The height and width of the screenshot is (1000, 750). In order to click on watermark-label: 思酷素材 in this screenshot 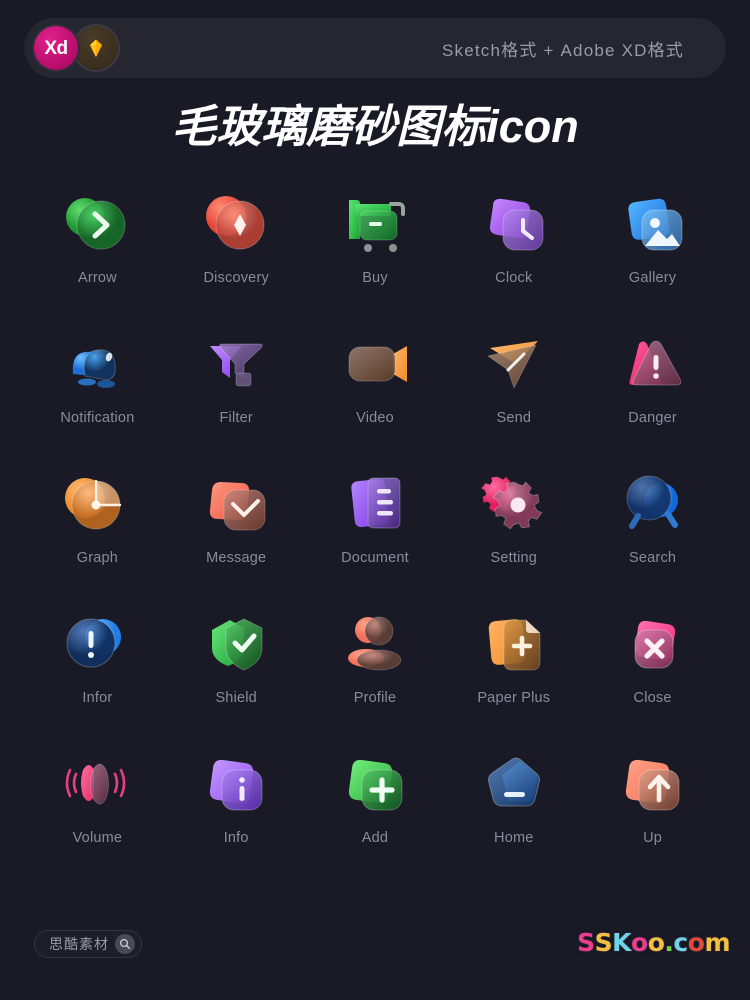, I will do `click(79, 944)`.